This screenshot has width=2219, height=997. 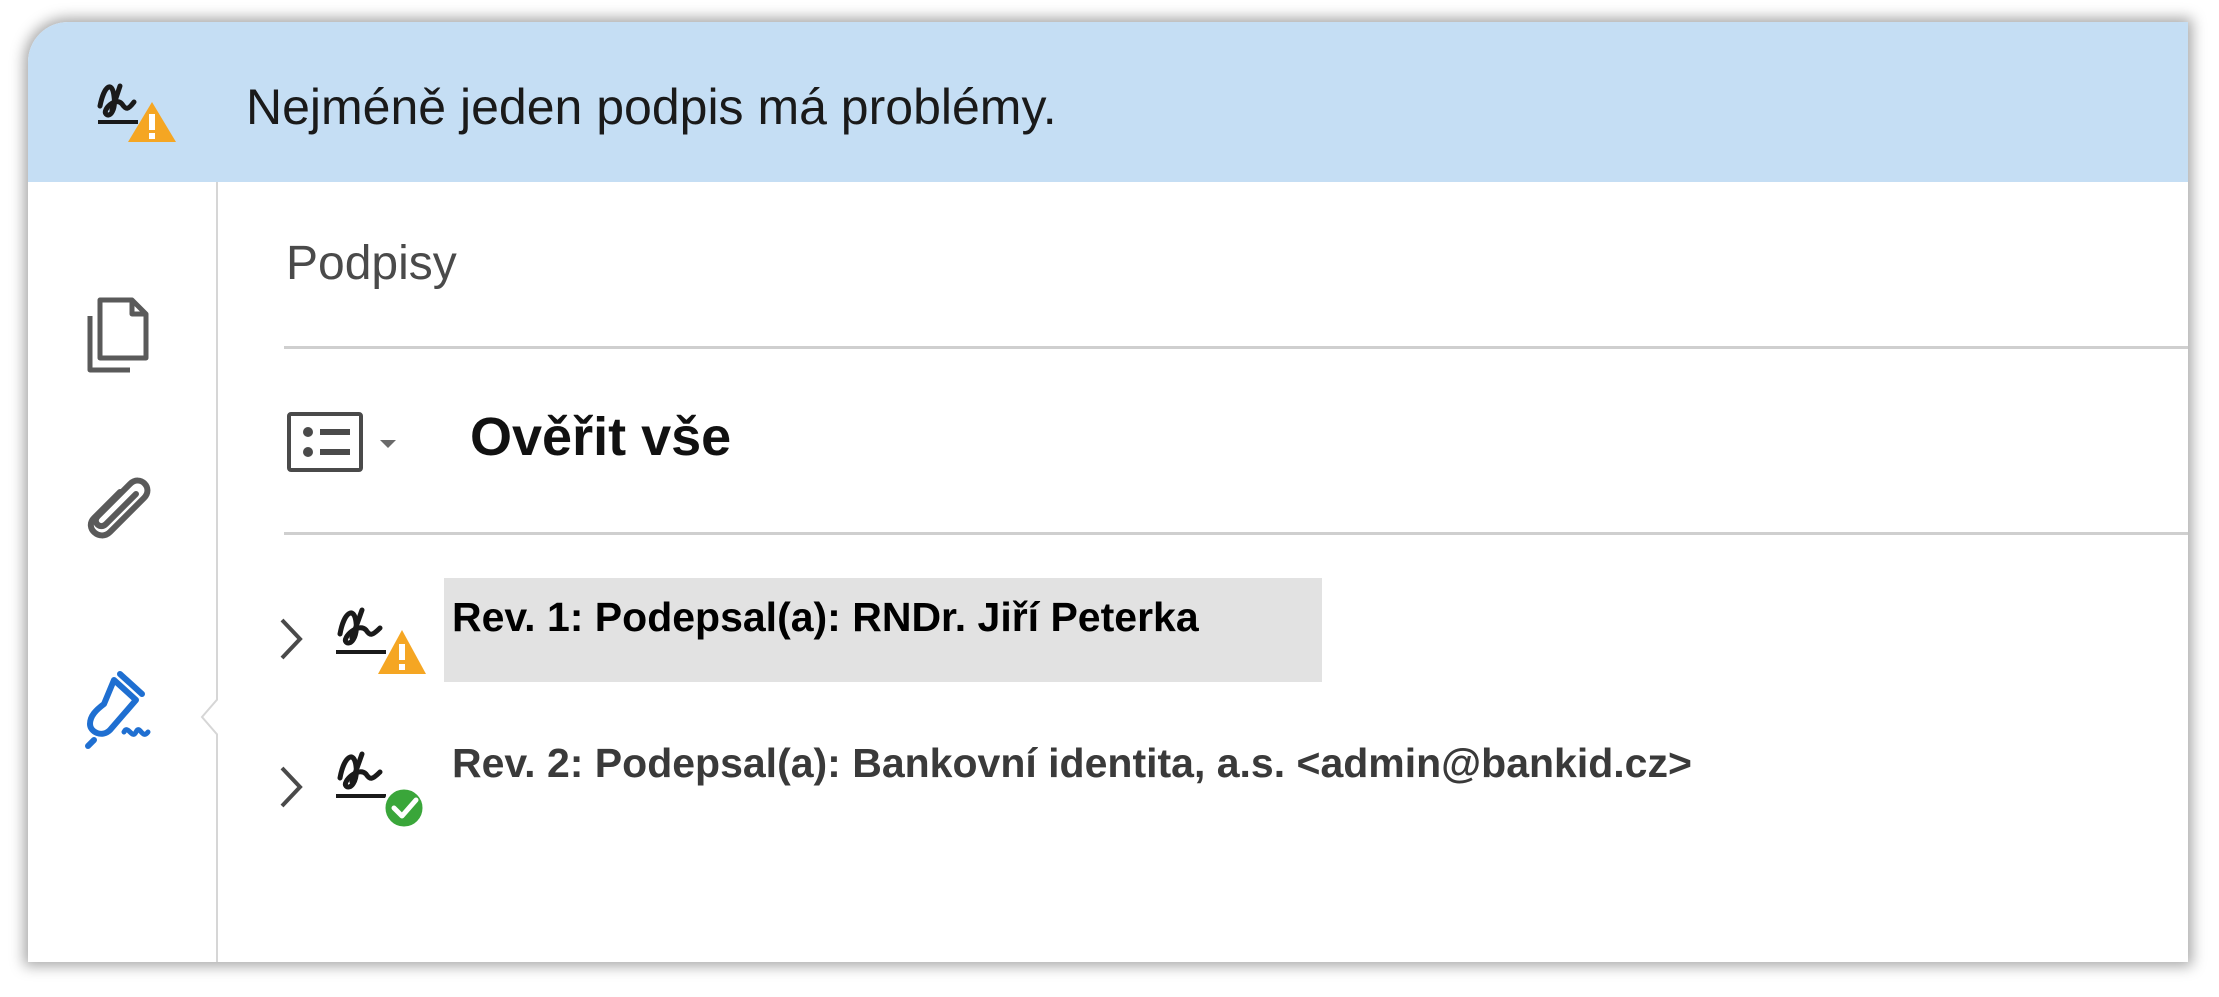 I want to click on options-list-icon, so click(x=346, y=441).